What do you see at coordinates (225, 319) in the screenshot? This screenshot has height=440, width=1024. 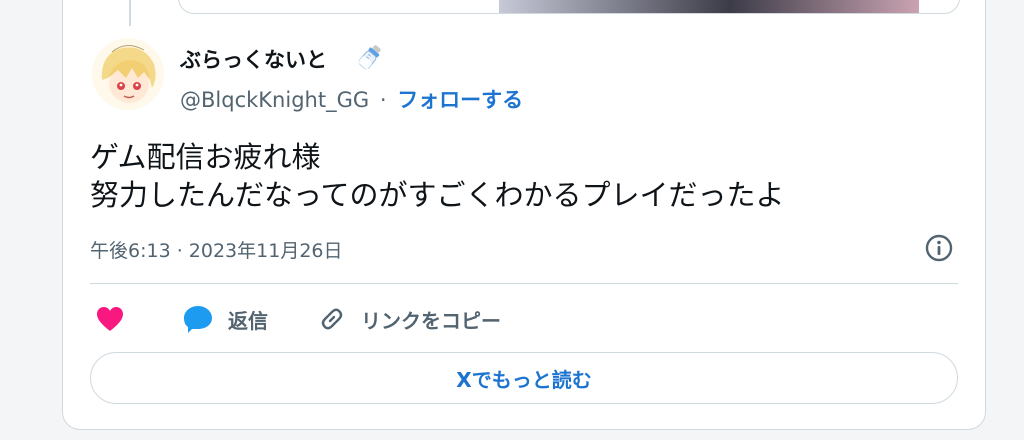 I see `reply-button: 返信` at bounding box center [225, 319].